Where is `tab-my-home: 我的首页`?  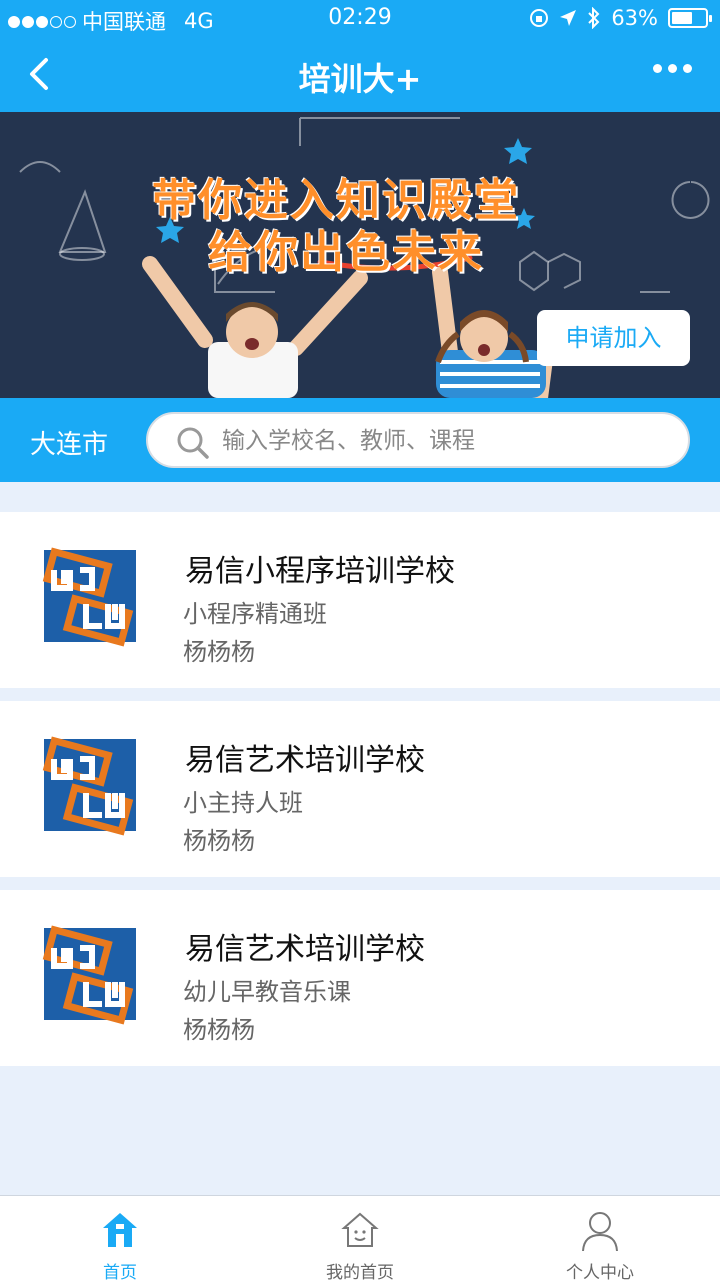
tab-my-home: 我的首页 is located at coordinates (360, 1238).